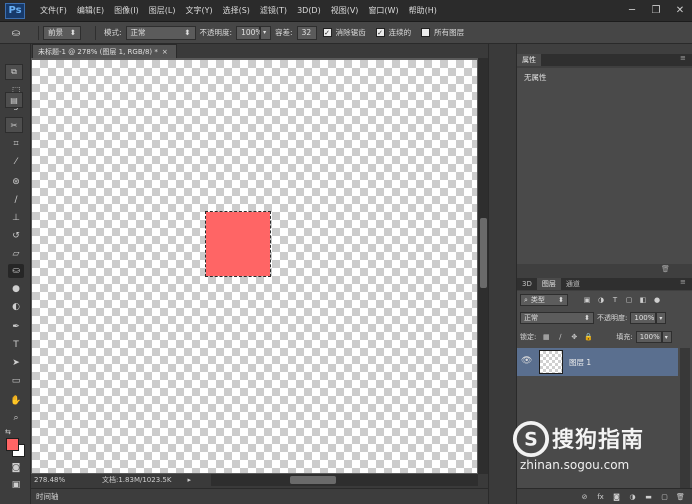  I want to click on tools-panel-icon: ✂, so click(14, 125).